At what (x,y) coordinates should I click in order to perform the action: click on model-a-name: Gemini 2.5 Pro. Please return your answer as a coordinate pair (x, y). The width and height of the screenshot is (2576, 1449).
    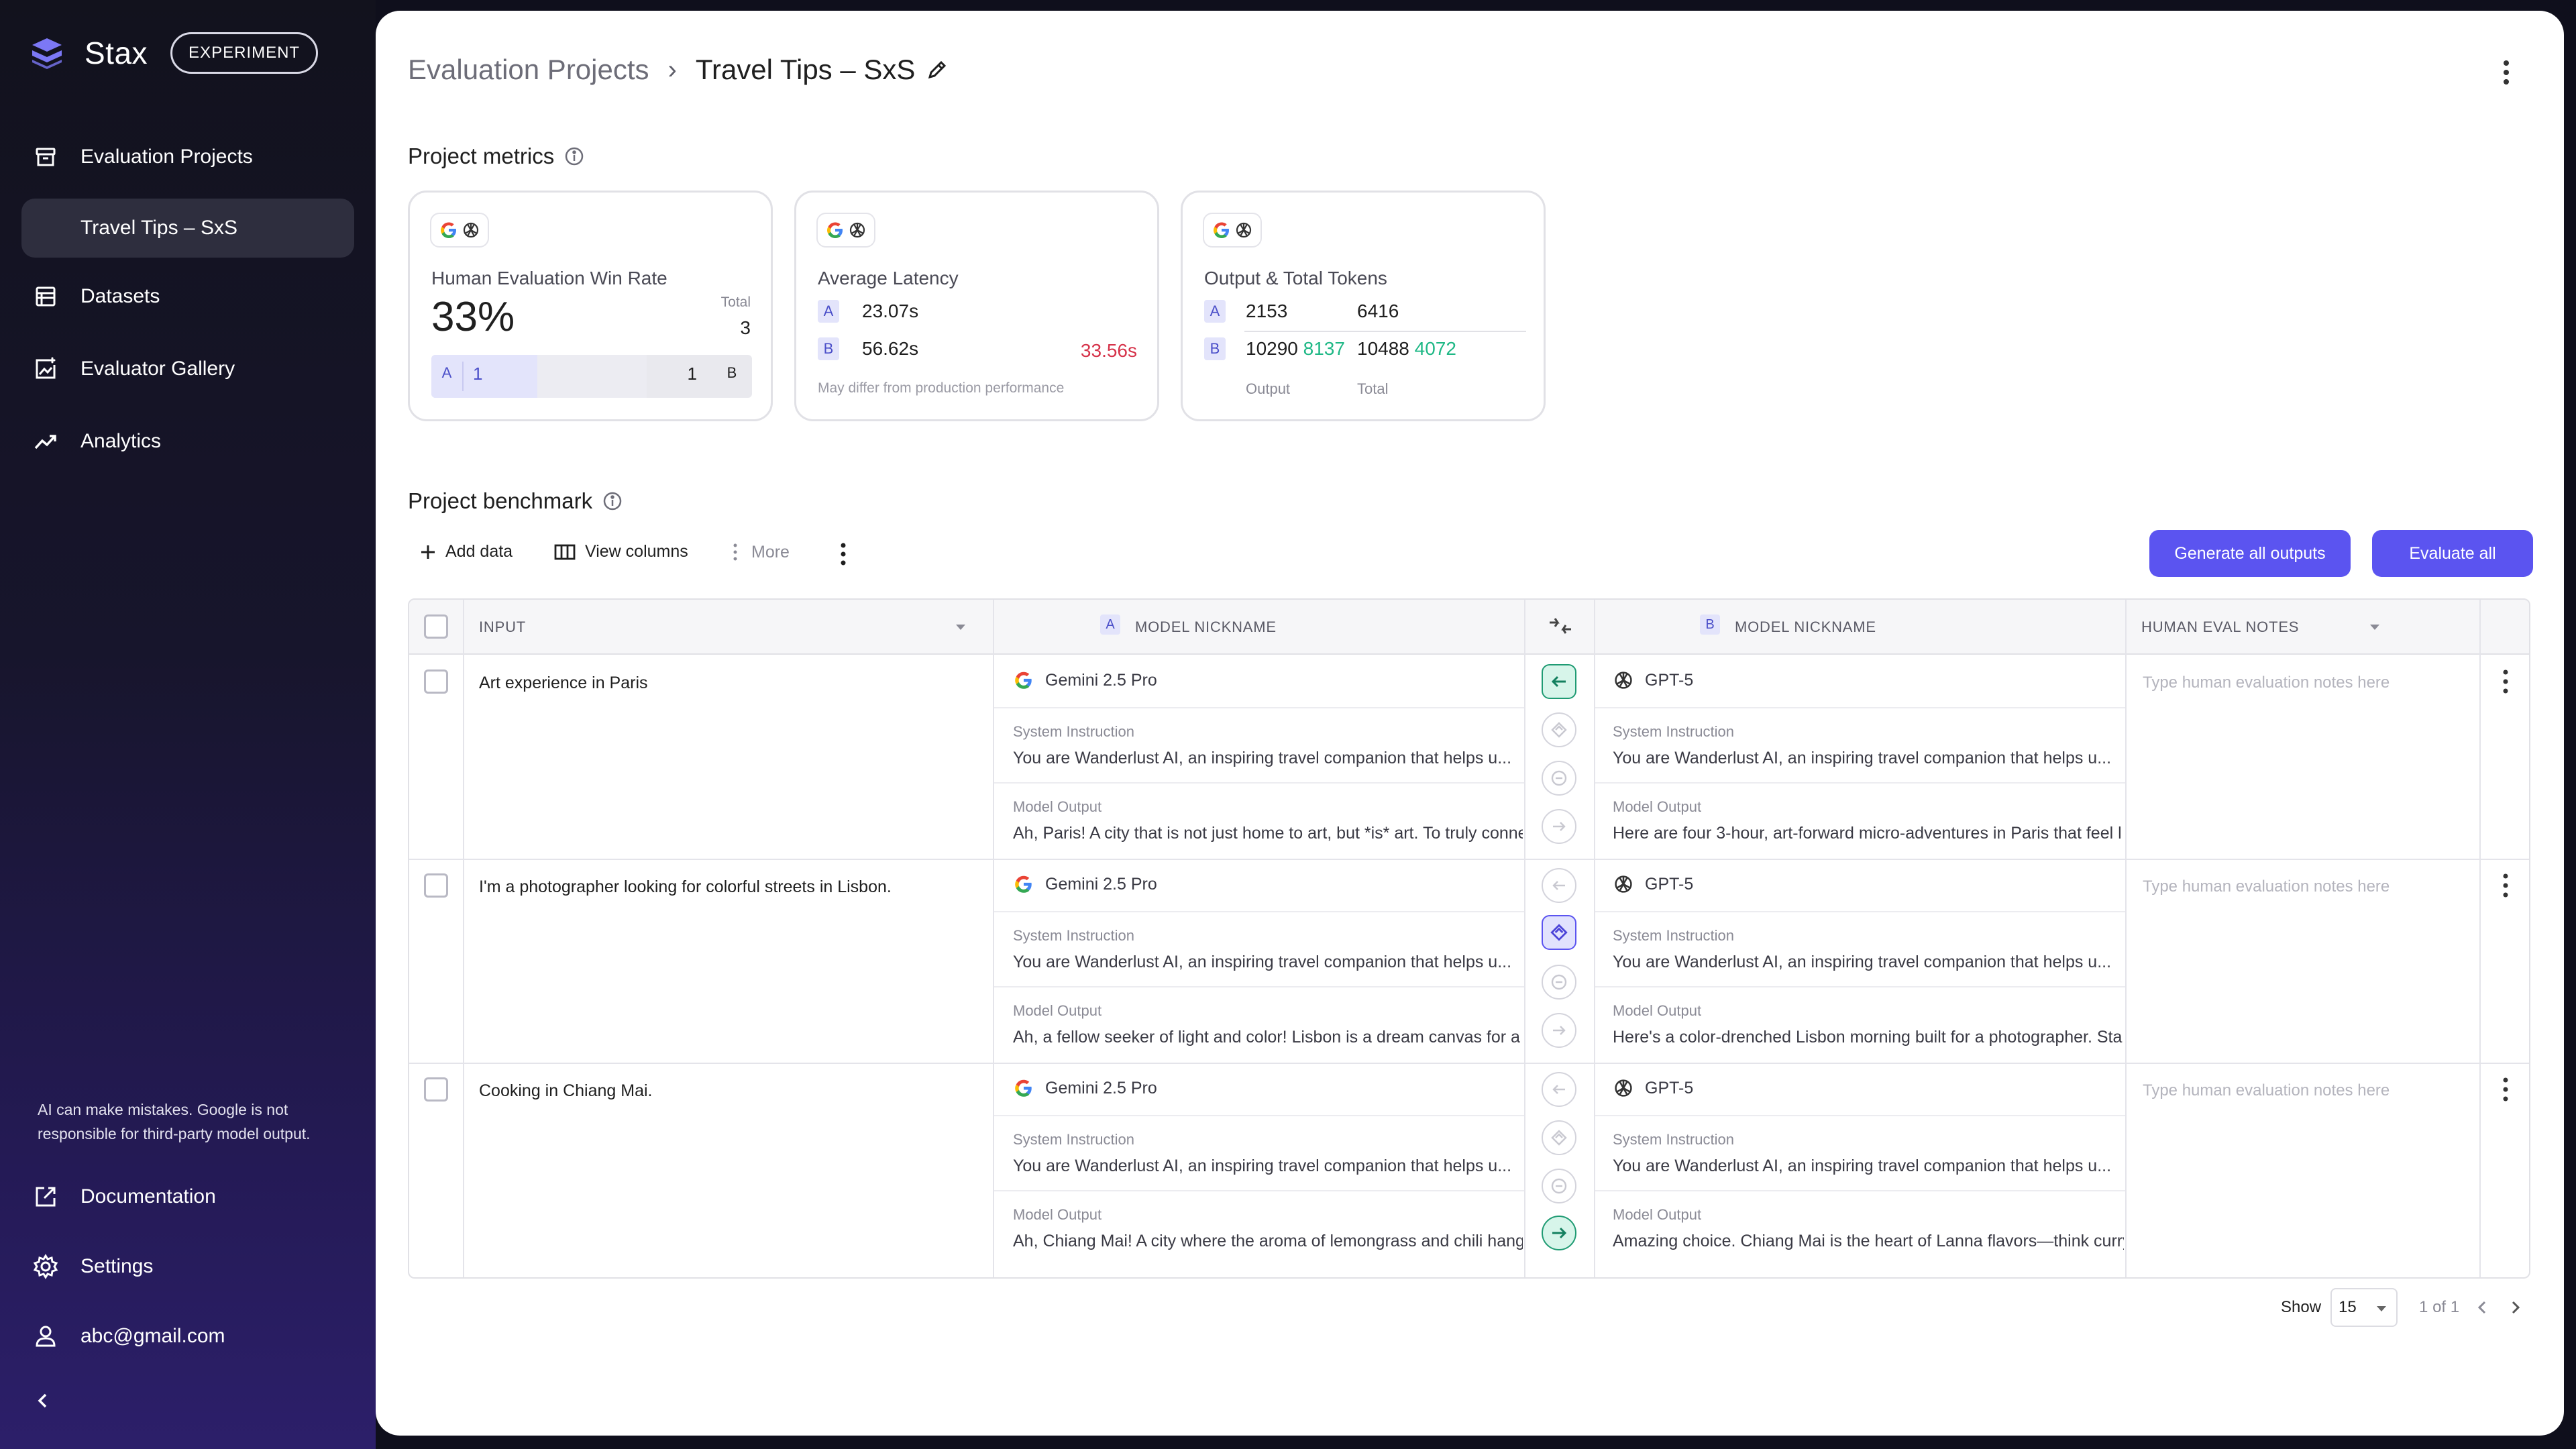
    Looking at the image, I should click on (1085, 884).